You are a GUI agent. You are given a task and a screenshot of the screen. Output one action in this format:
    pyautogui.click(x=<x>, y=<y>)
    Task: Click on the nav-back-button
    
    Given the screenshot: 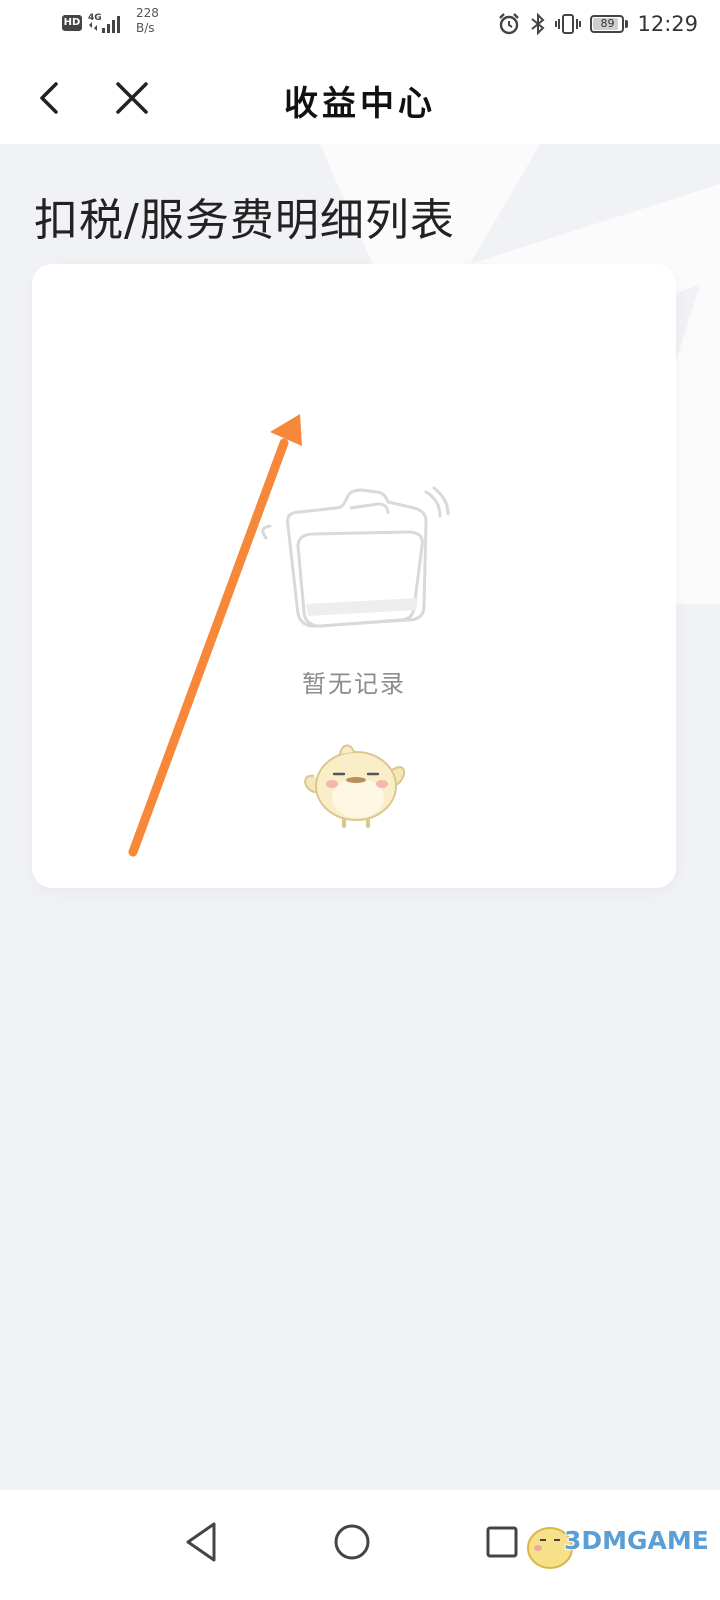 What is the action you would take?
    pyautogui.click(x=202, y=1542)
    